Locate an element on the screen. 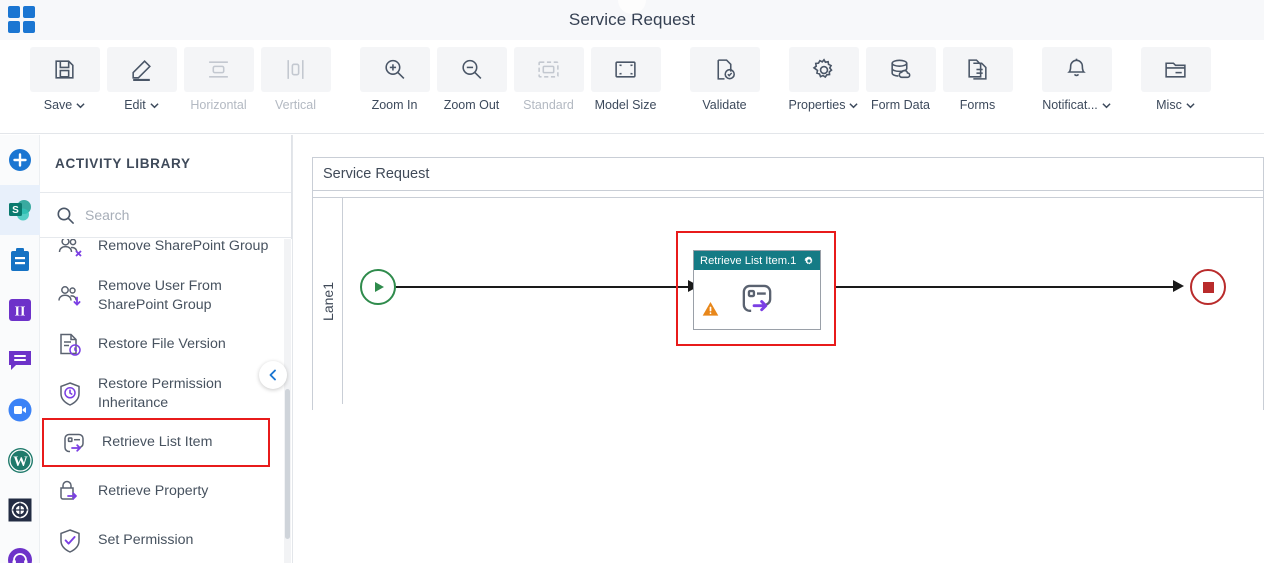 This screenshot has height=563, width=1264. list-item-label: Restore File Version is located at coordinates (162, 344).